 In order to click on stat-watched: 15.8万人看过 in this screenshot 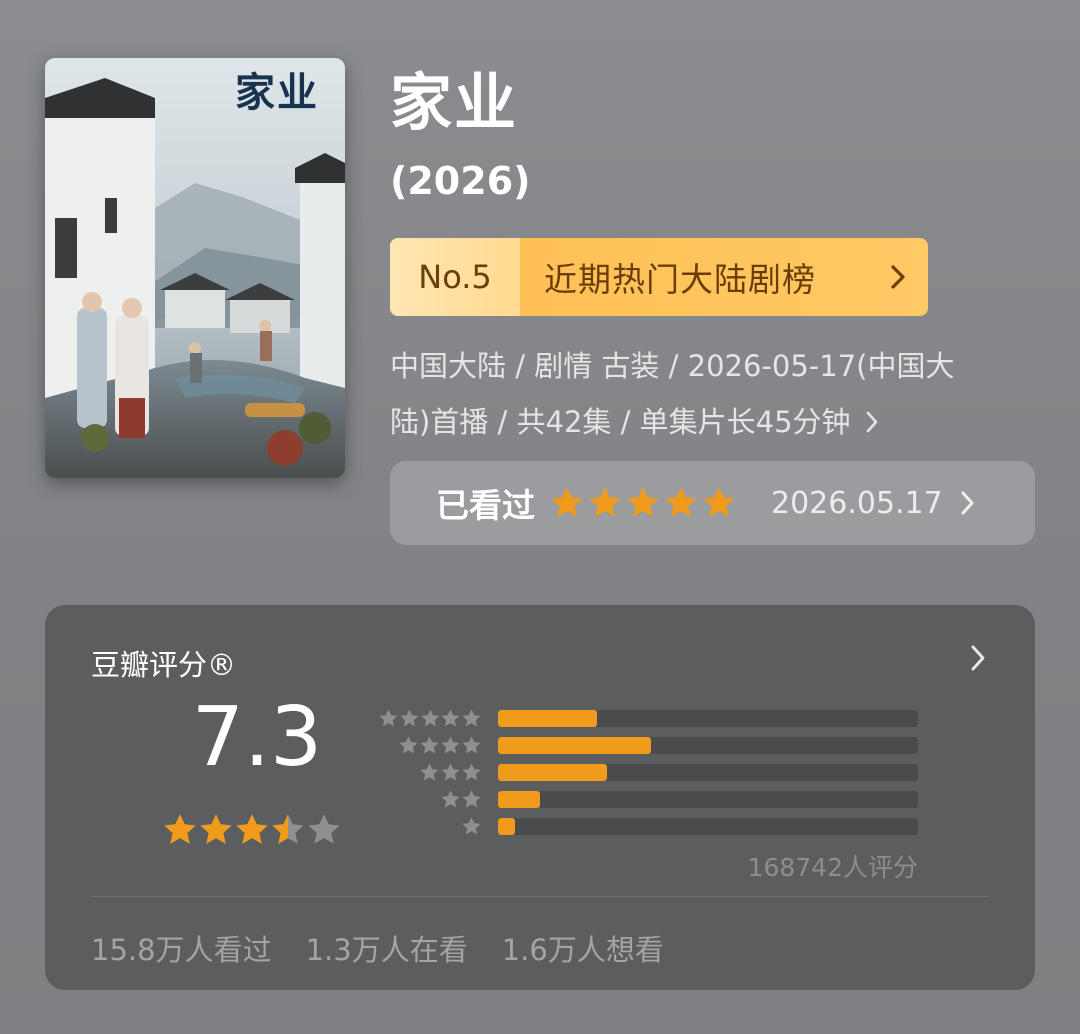, I will do `click(181, 948)`.